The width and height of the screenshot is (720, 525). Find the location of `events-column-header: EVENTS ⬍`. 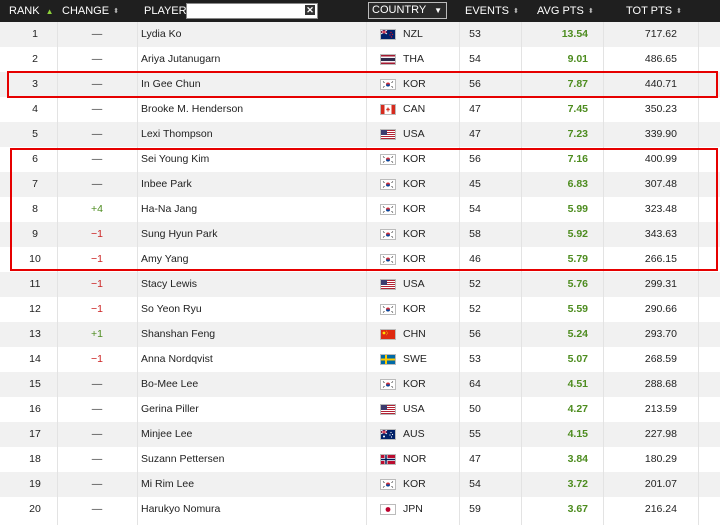

events-column-header: EVENTS ⬍ is located at coordinates (492, 11).